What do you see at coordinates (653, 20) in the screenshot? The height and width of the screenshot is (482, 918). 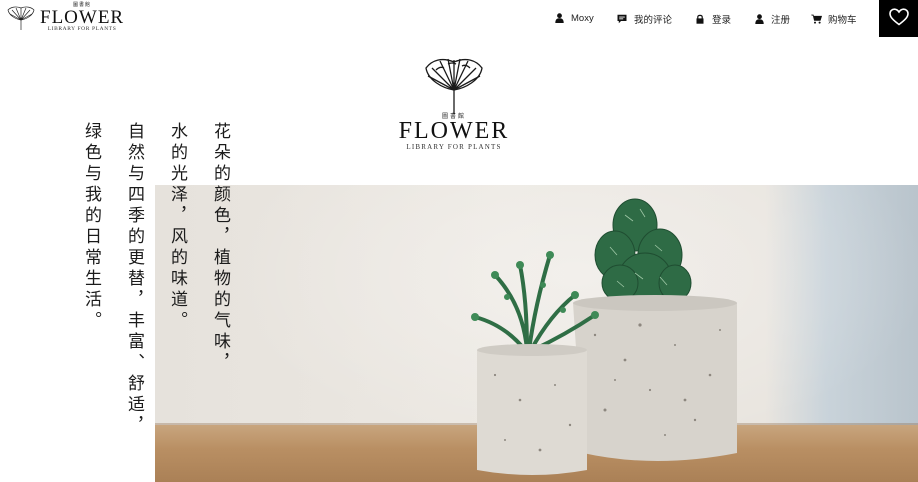 I see `nav-reviews-label: 我的评论` at bounding box center [653, 20].